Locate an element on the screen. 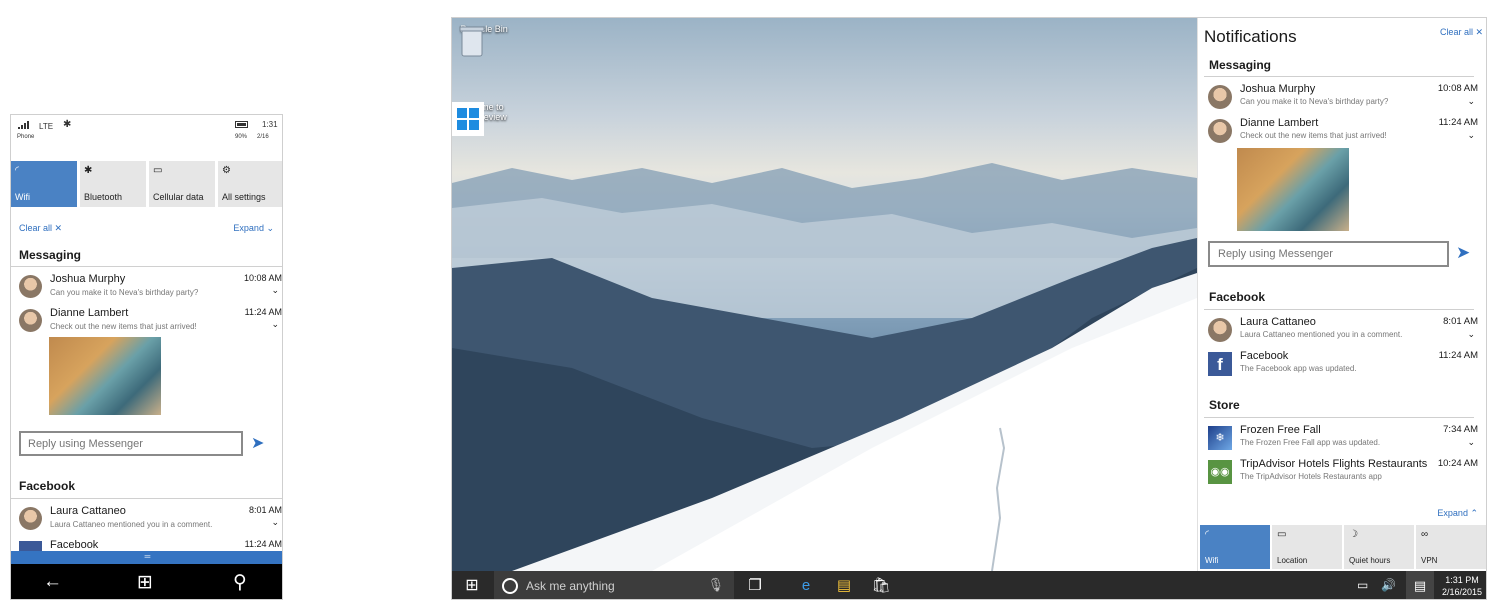  drag-handle: ═ is located at coordinates (146, 557).